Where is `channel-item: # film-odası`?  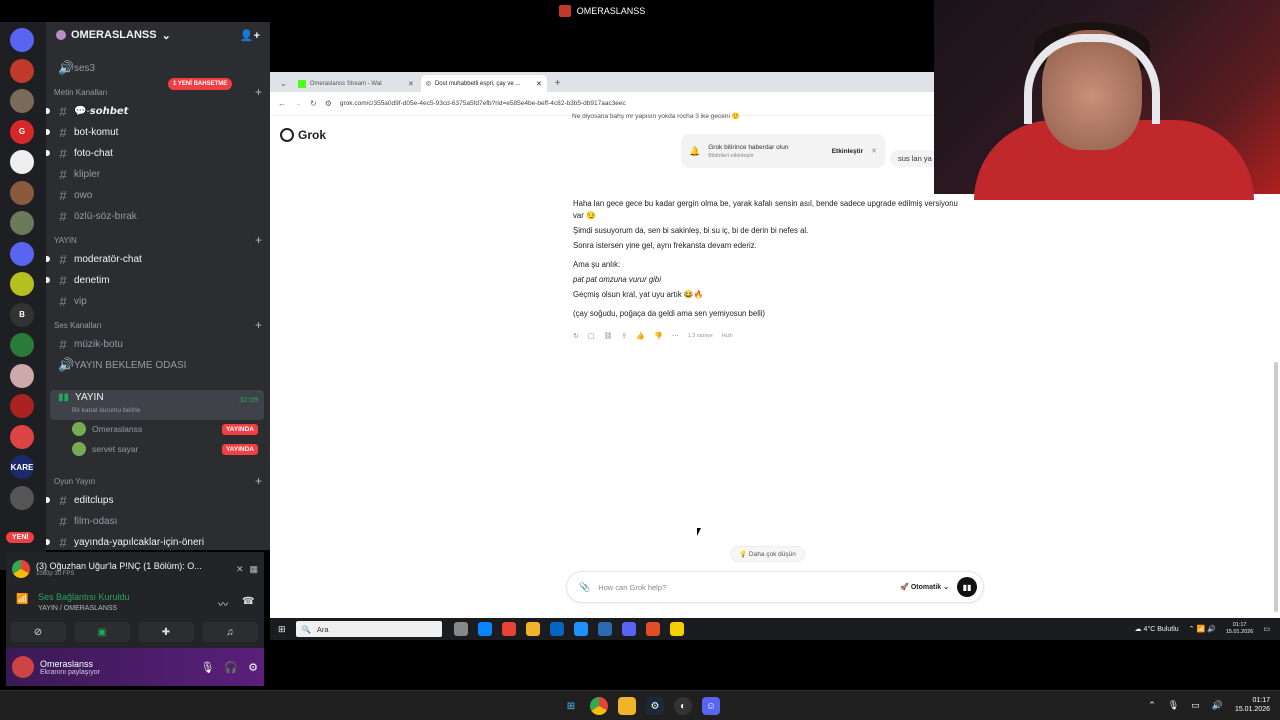
channel-item: # film-odası is located at coordinates (158, 521).